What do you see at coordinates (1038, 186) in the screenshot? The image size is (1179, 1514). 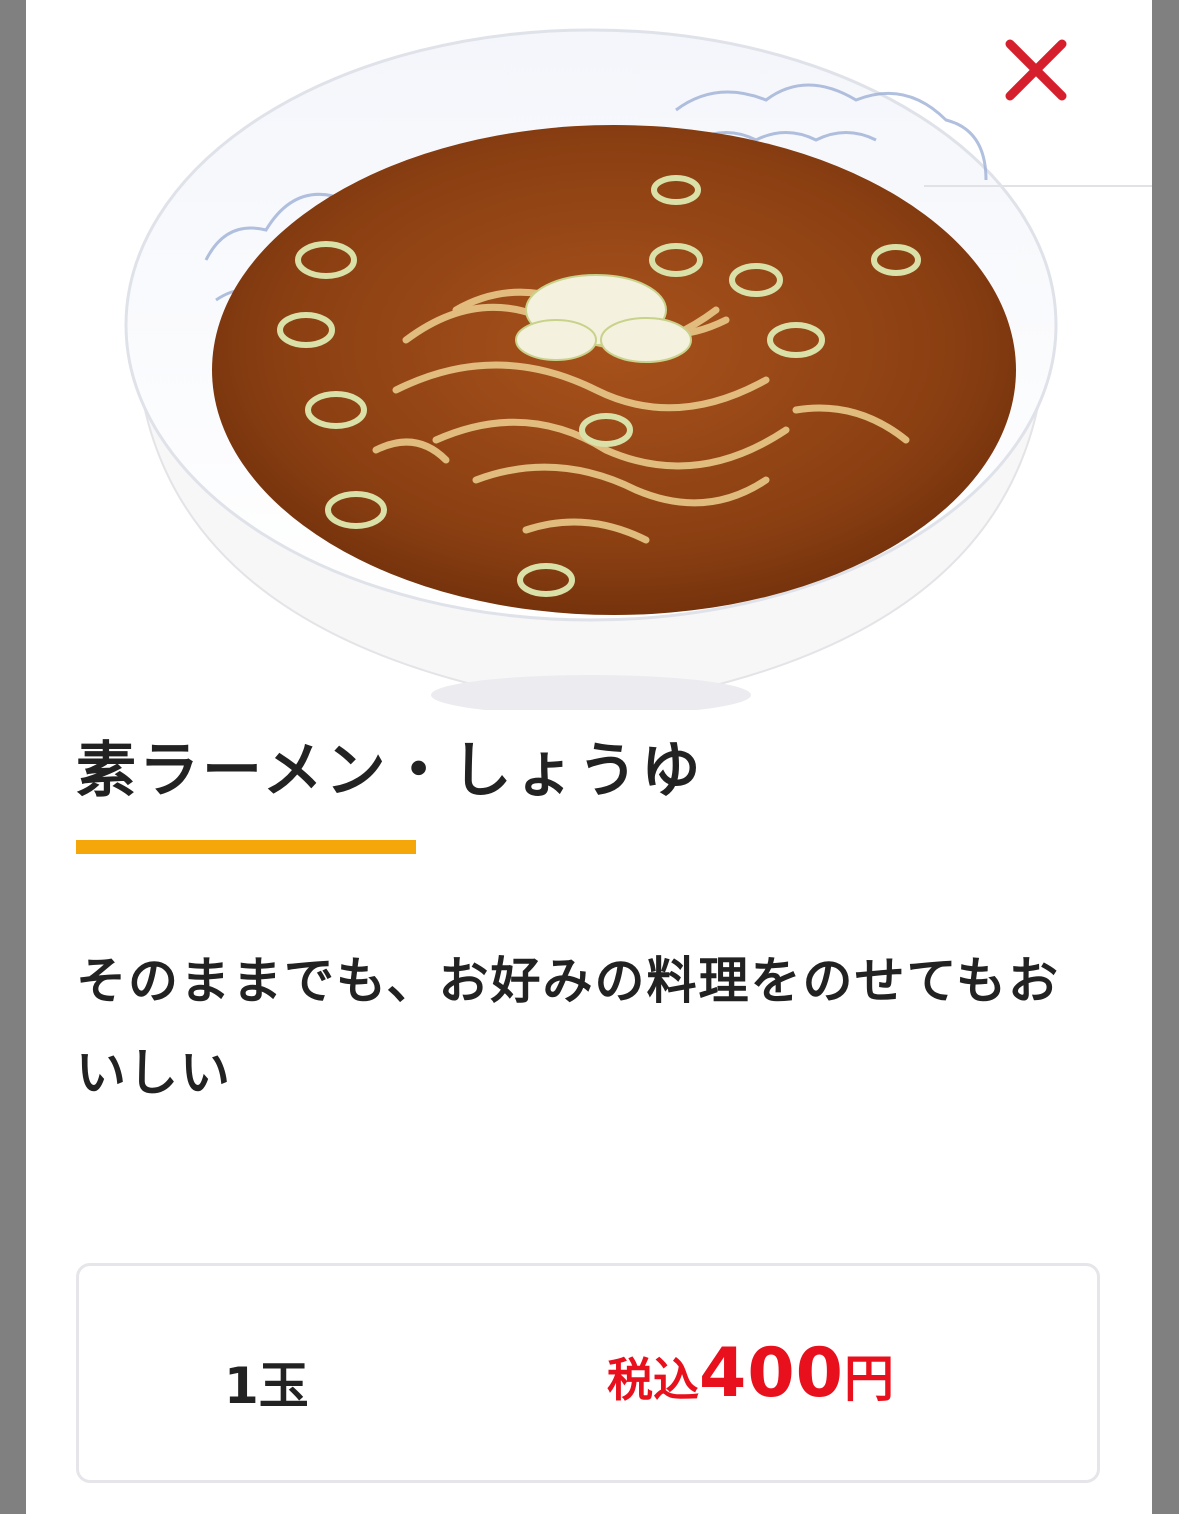 I see `divider` at bounding box center [1038, 186].